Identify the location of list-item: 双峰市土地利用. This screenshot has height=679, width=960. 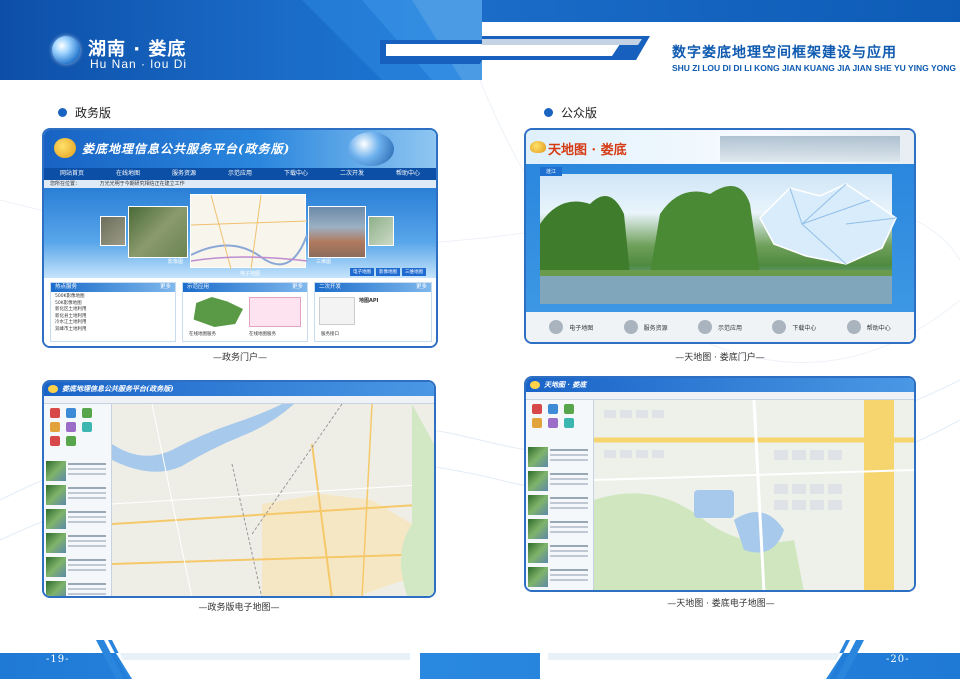
(113, 330).